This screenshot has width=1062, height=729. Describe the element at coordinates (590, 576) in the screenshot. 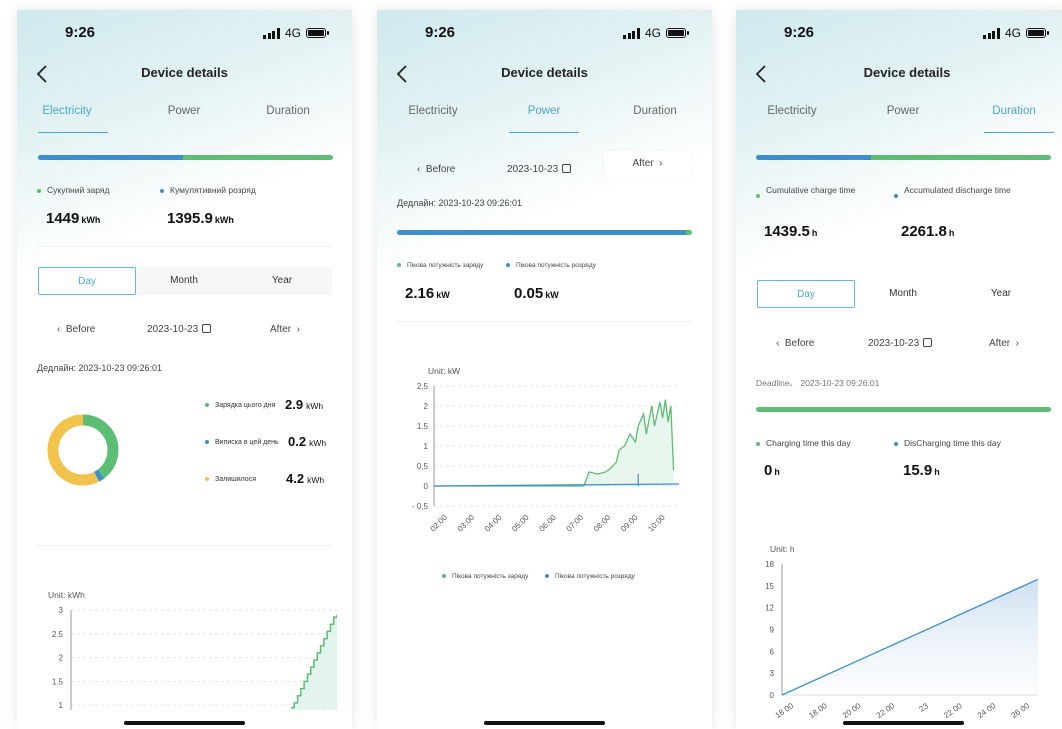

I see `legend-peak-discharge: Пікова потужність розряду` at that location.